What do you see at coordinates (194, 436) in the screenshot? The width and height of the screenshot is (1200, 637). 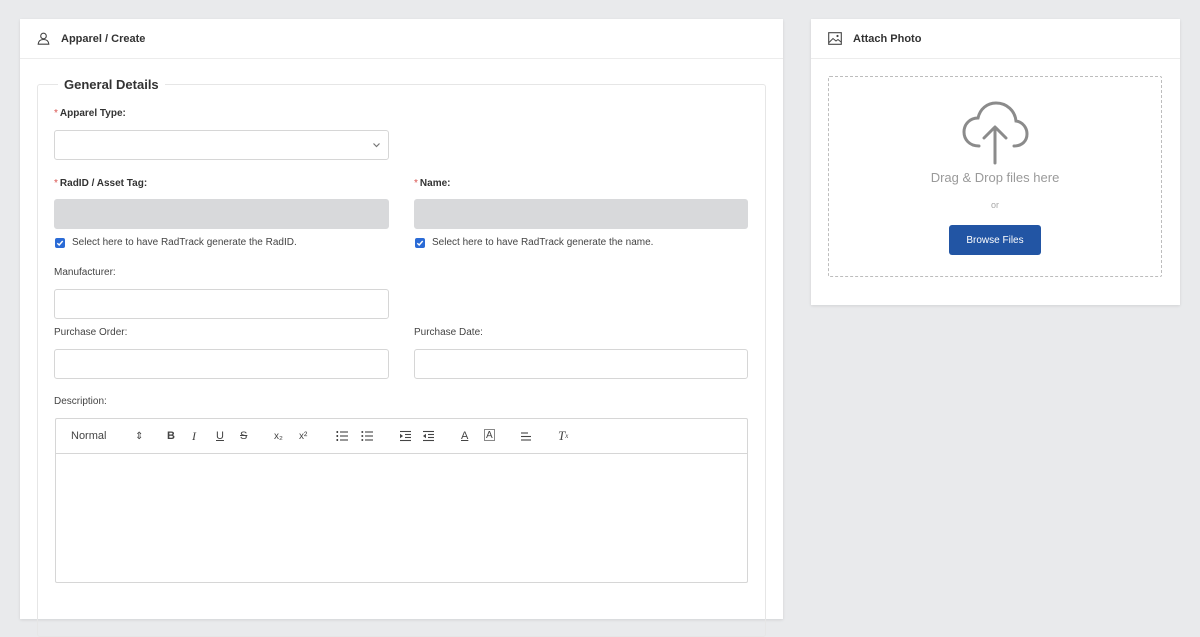 I see `italic-button: I` at bounding box center [194, 436].